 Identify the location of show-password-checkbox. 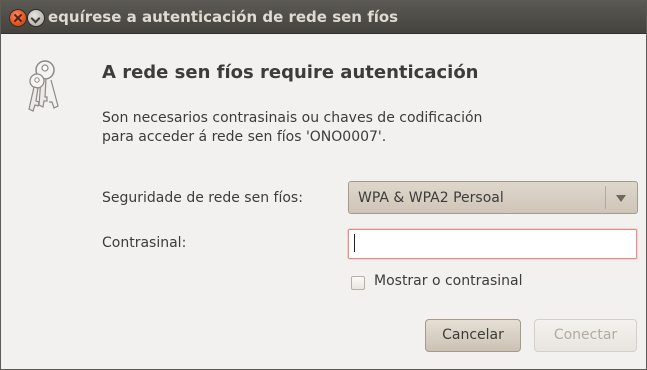
(358, 283).